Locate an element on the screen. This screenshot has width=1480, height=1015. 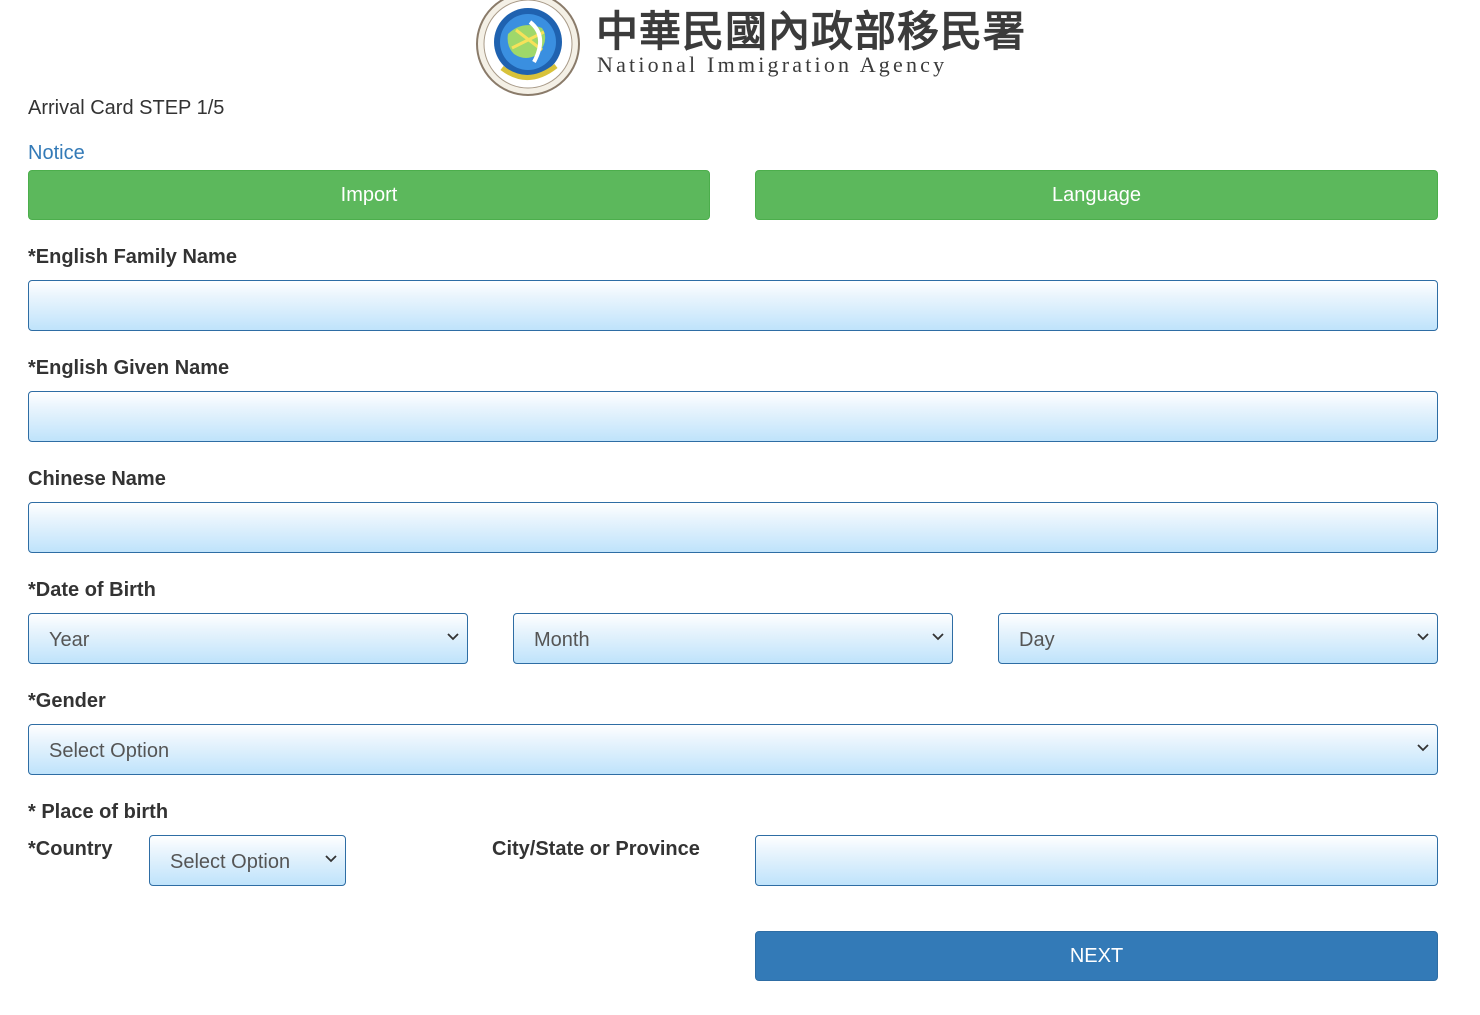
given-name-input is located at coordinates (733, 416).